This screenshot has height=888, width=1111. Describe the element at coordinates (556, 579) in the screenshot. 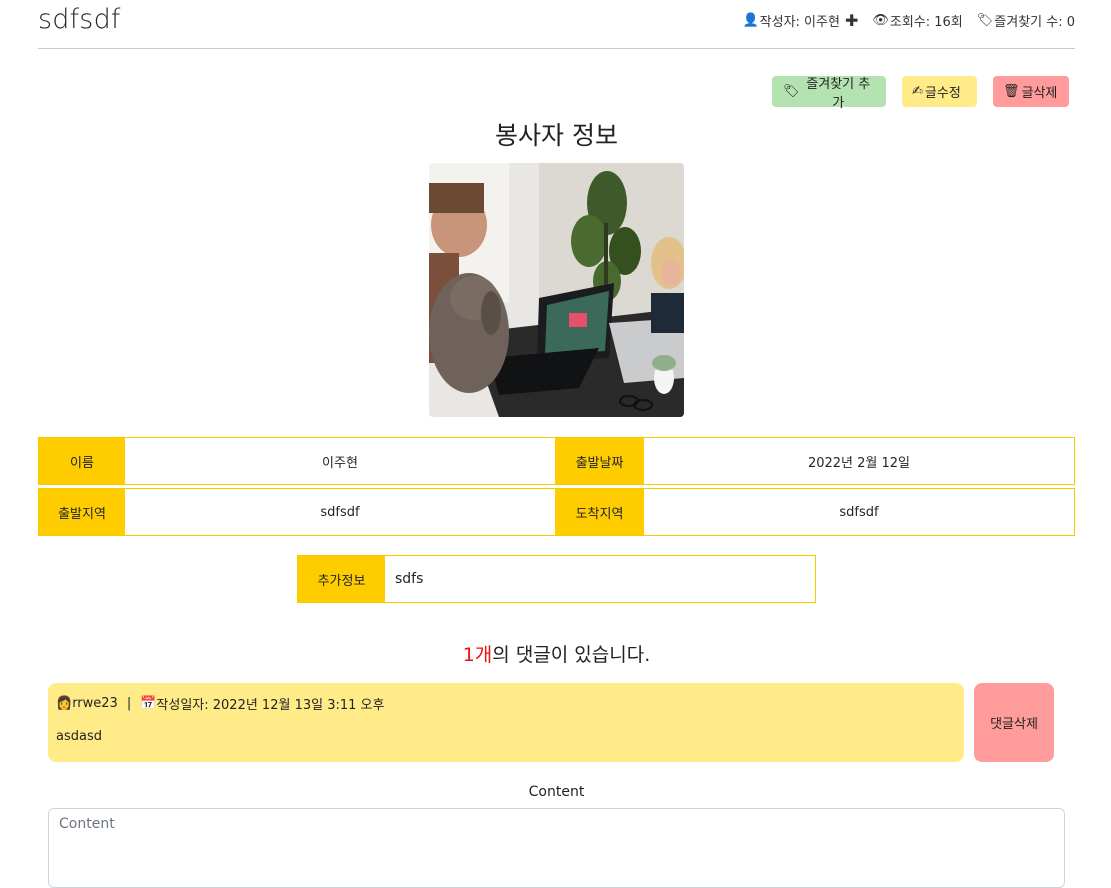

I see `info-row-extra: 추가정보 sdfs` at that location.